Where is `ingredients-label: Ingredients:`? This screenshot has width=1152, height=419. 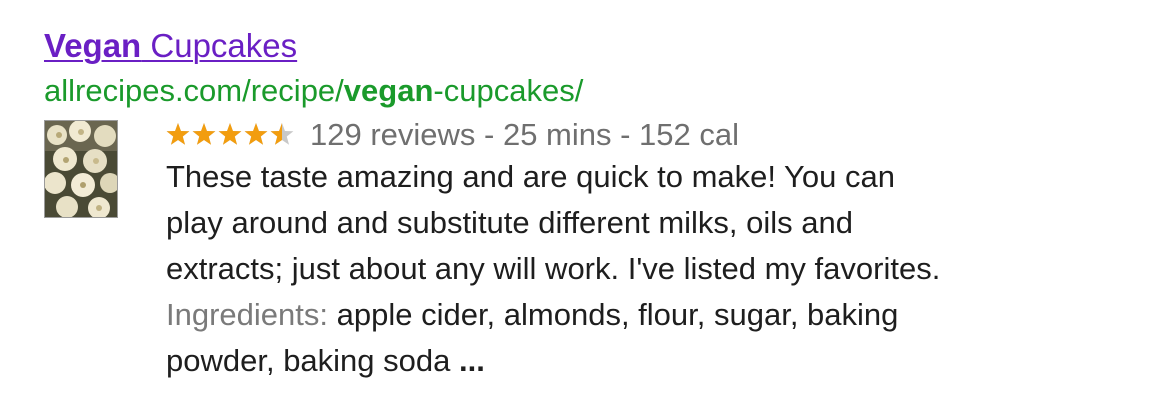
ingredients-label: Ingredients: is located at coordinates (247, 314).